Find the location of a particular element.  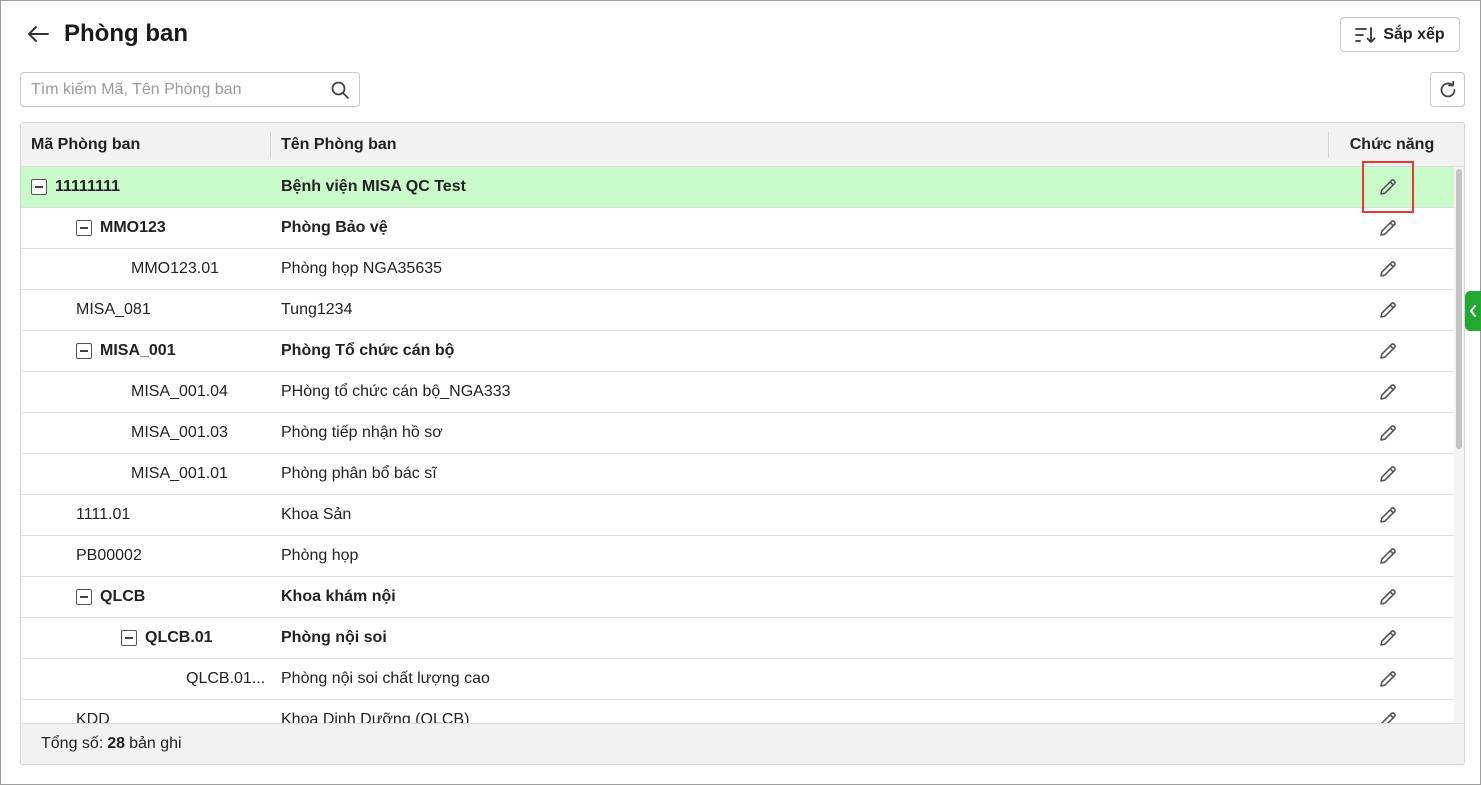

refresh-icon is located at coordinates (1447, 88).